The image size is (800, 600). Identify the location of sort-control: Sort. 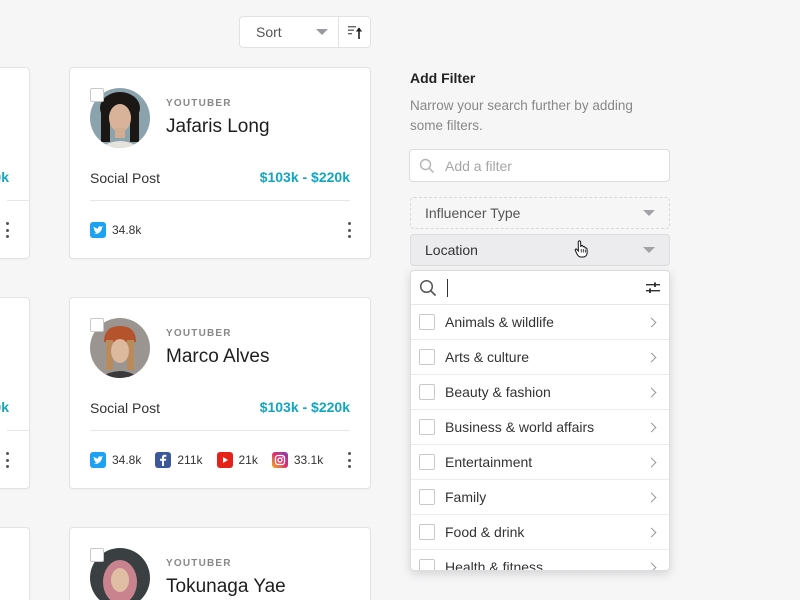
(305, 32).